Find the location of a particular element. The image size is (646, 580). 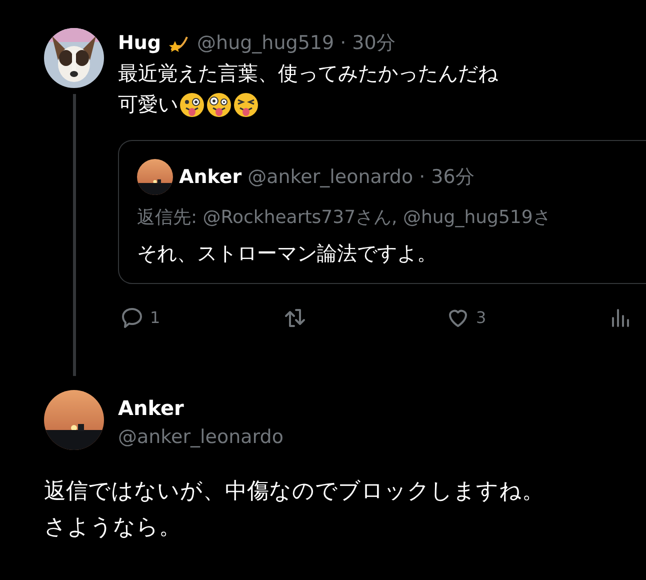

user-handle: @hug_hug519 is located at coordinates (265, 43).